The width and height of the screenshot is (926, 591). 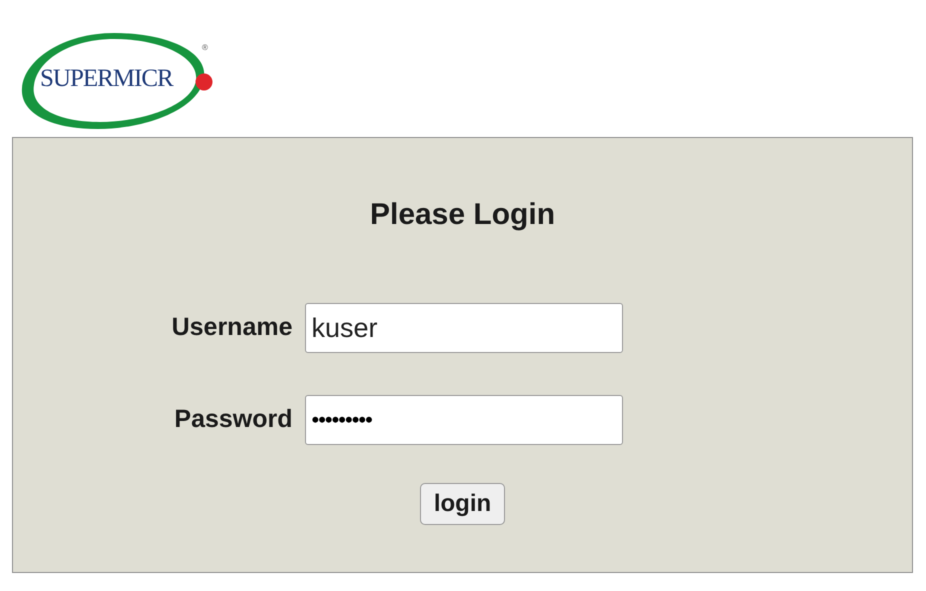 I want to click on login-title: Please Login, so click(x=463, y=215).